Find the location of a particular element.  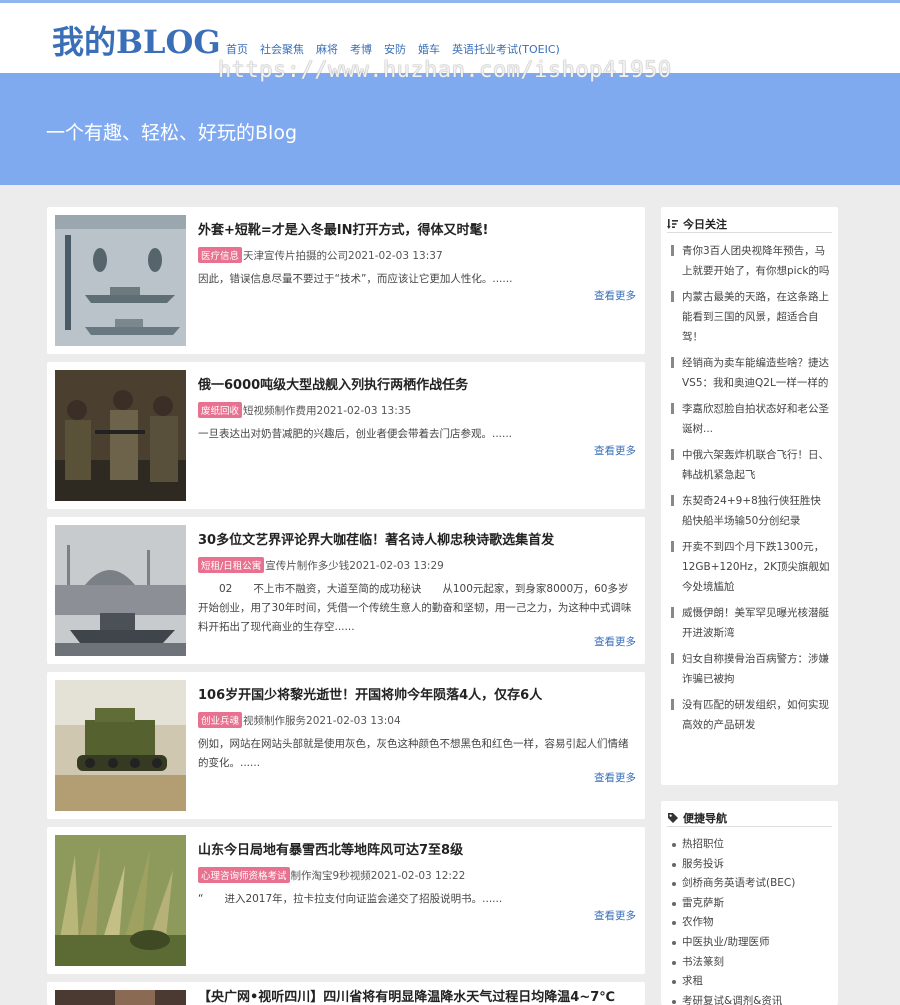

hot-news-item: 开卖不到四个月下跌1300元，12GB+120Hz，2K顶尖旗舰如今处境尴尬 is located at coordinates (751, 567).